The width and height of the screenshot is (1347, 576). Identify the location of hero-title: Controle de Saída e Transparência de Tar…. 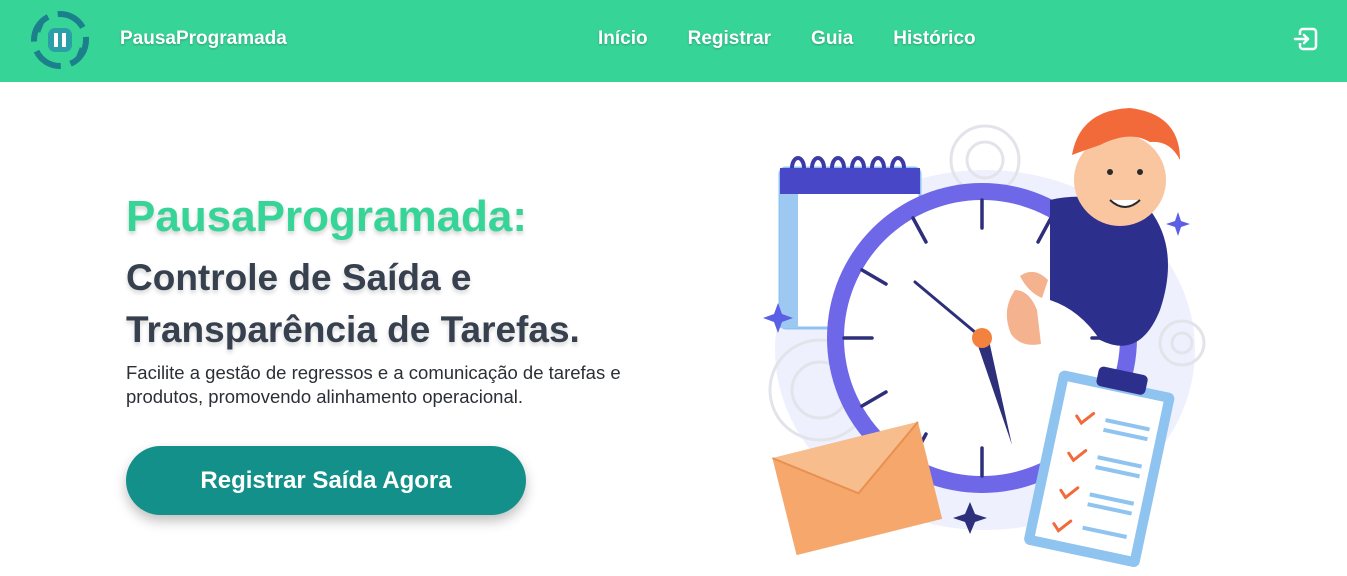
(353, 304).